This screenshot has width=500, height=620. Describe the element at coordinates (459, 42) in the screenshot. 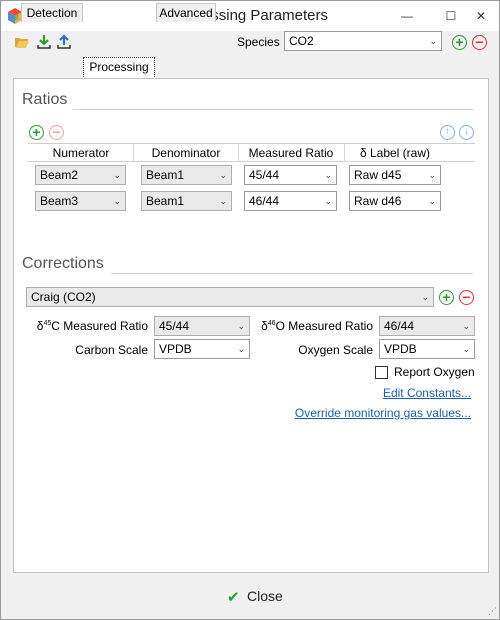

I see `add-species-button: +` at that location.